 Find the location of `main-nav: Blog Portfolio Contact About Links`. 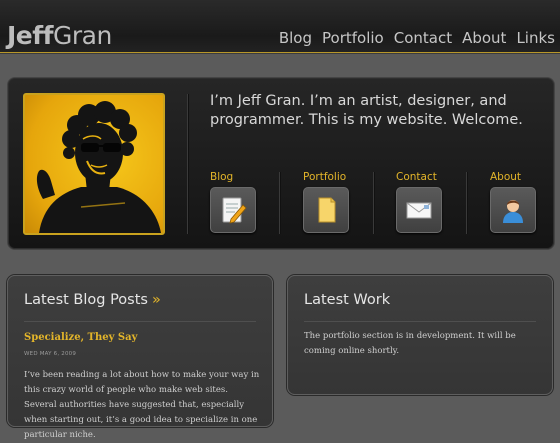

main-nav: Blog Portfolio Contact About Links is located at coordinates (417, 38).